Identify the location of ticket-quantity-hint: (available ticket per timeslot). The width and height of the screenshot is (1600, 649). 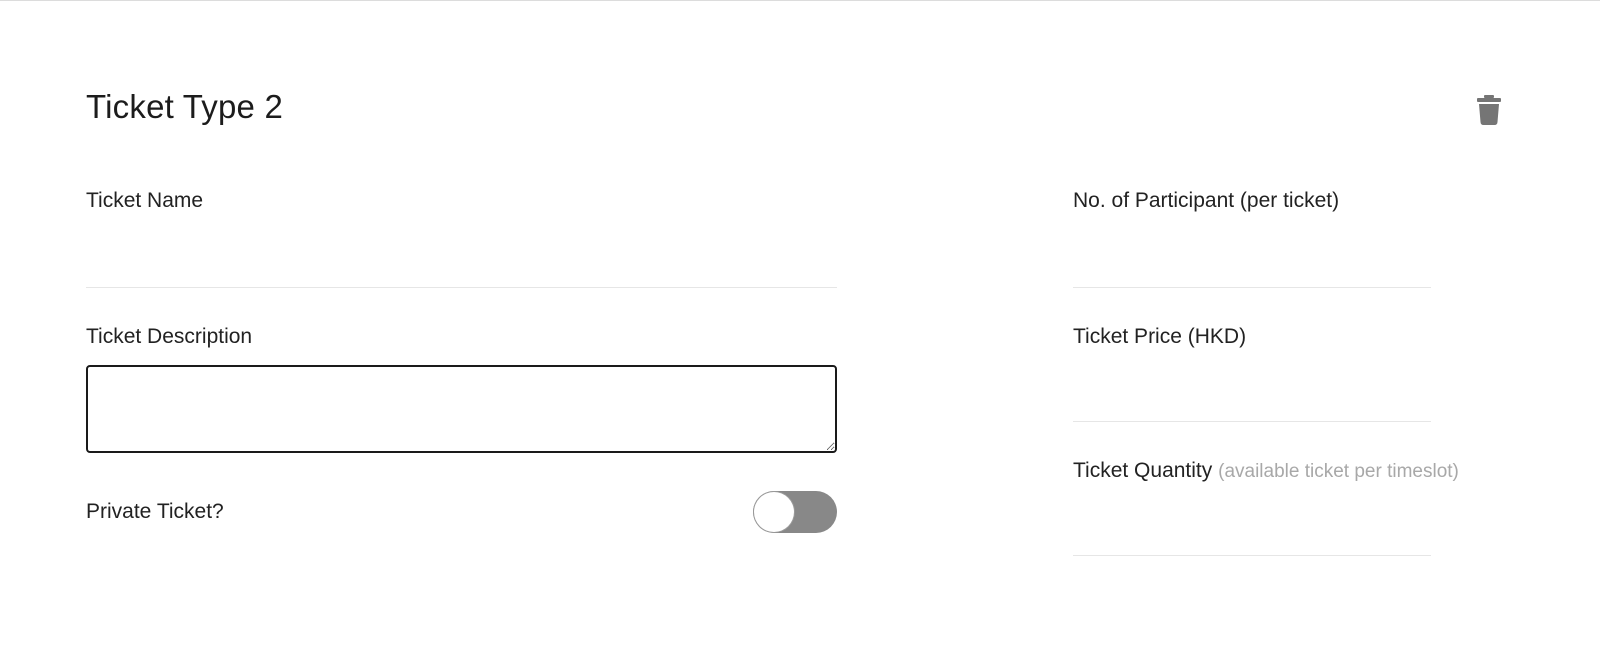
(1338, 471).